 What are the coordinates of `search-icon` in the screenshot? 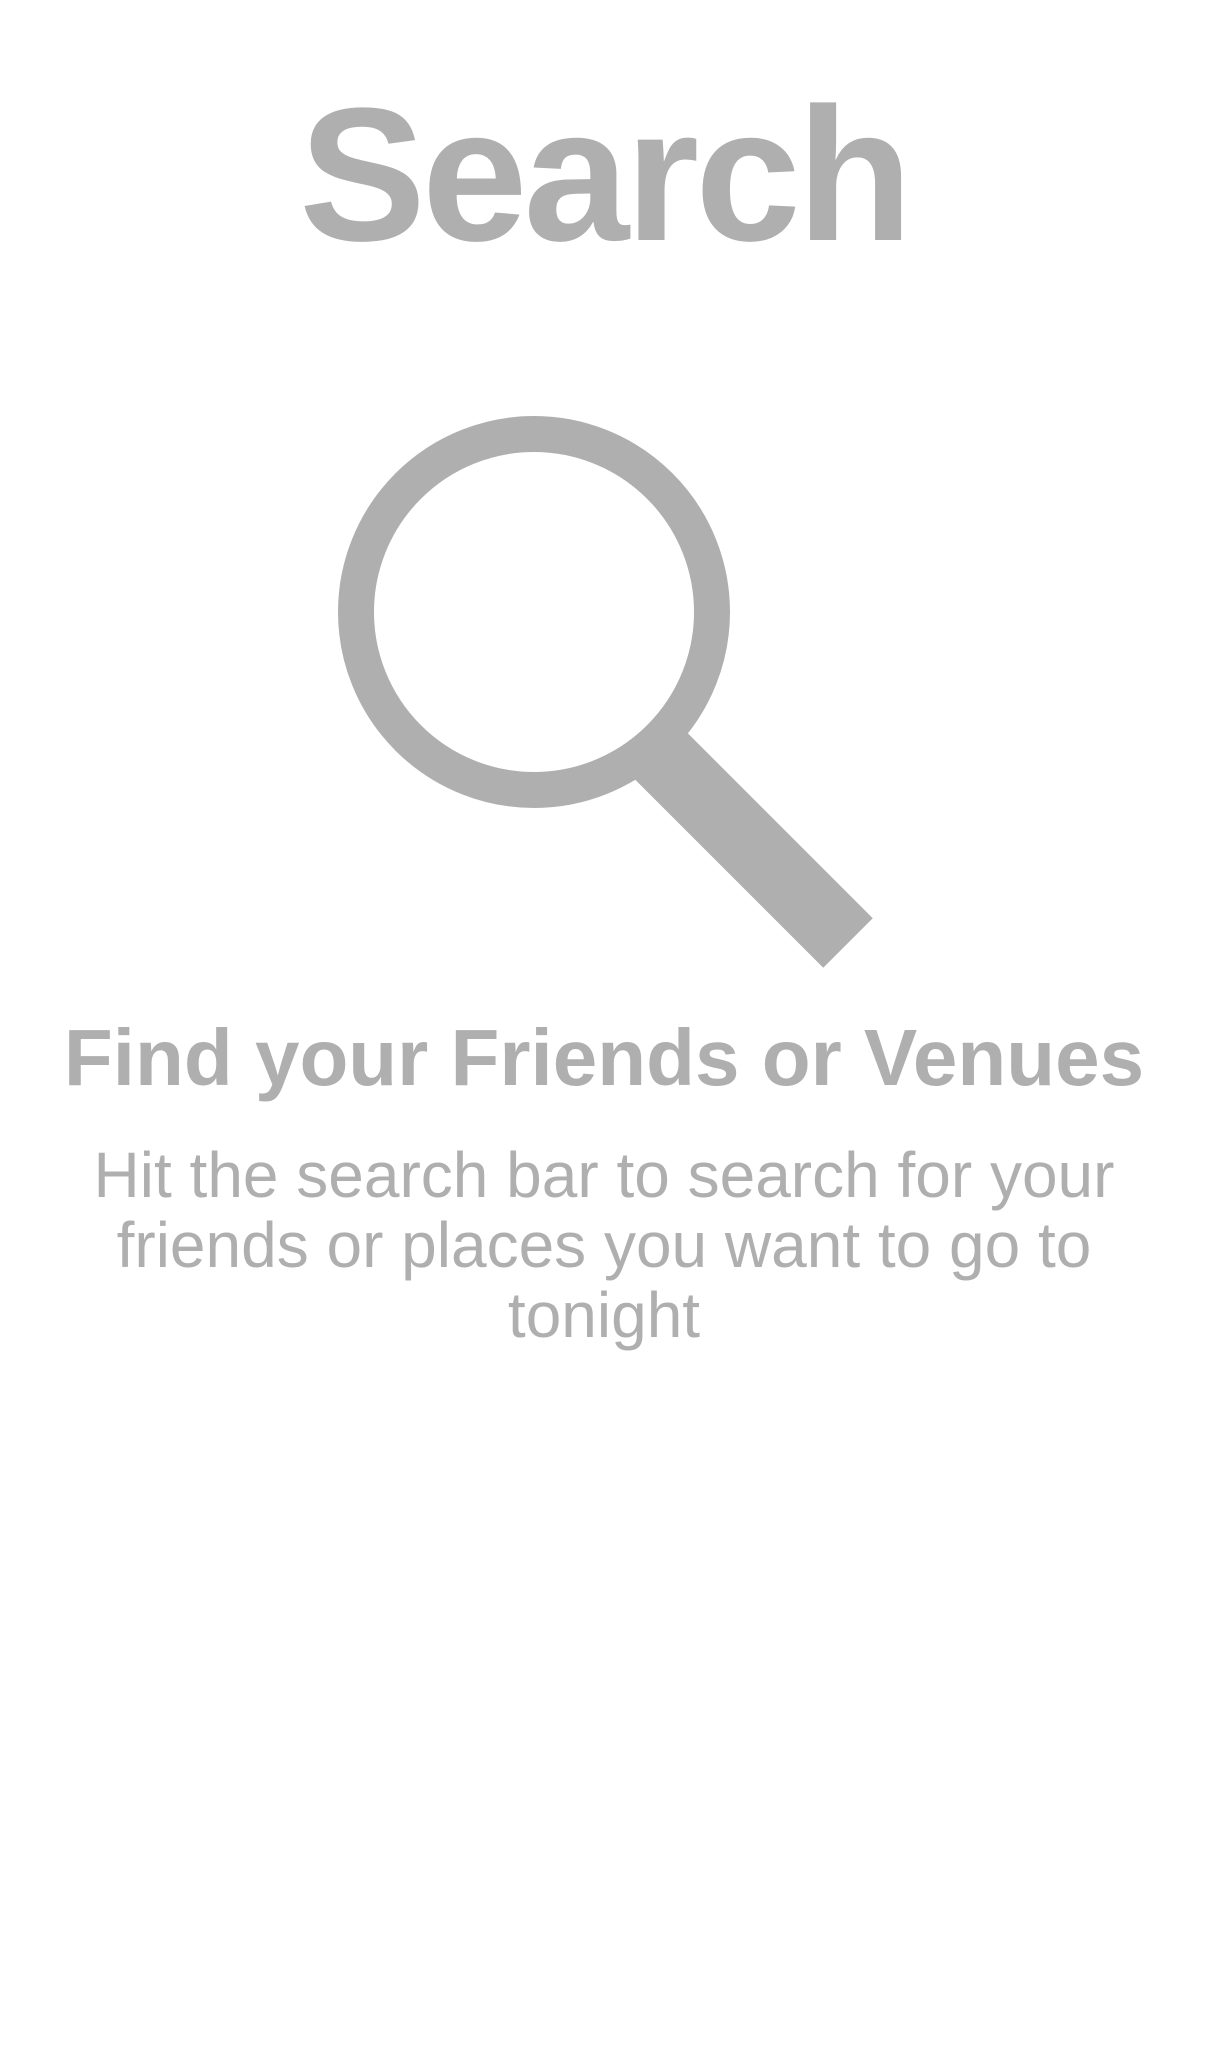 It's located at (612, 695).